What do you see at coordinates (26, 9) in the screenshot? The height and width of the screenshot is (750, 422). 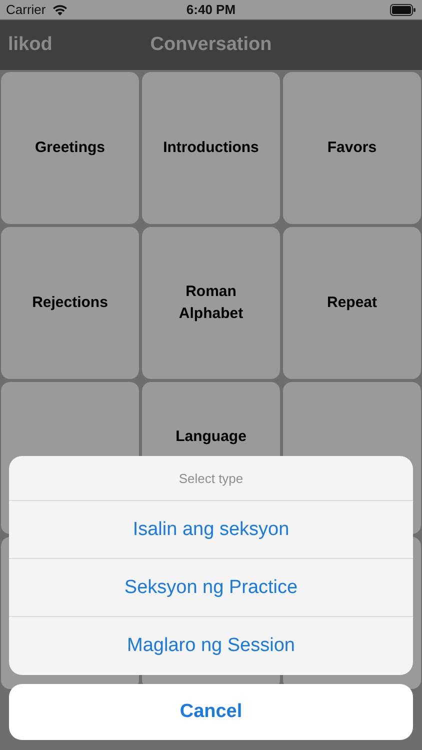 I see `carrier-label: Carrier` at bounding box center [26, 9].